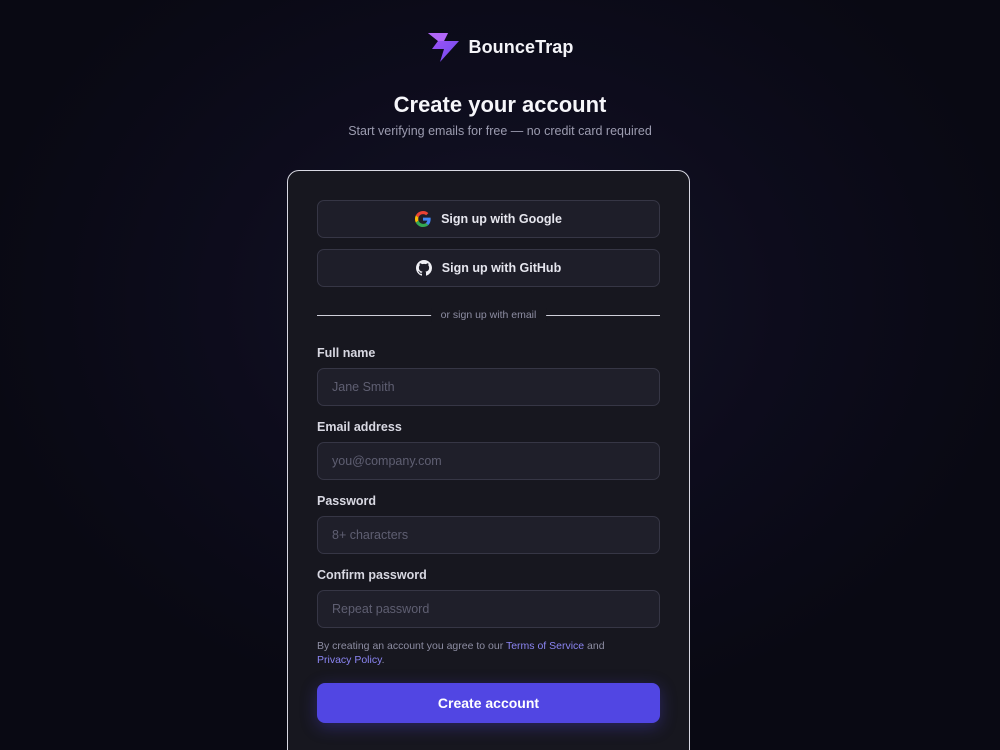 The width and height of the screenshot is (1000, 750). I want to click on github-signup-label: Sign up with GitHub, so click(501, 268).